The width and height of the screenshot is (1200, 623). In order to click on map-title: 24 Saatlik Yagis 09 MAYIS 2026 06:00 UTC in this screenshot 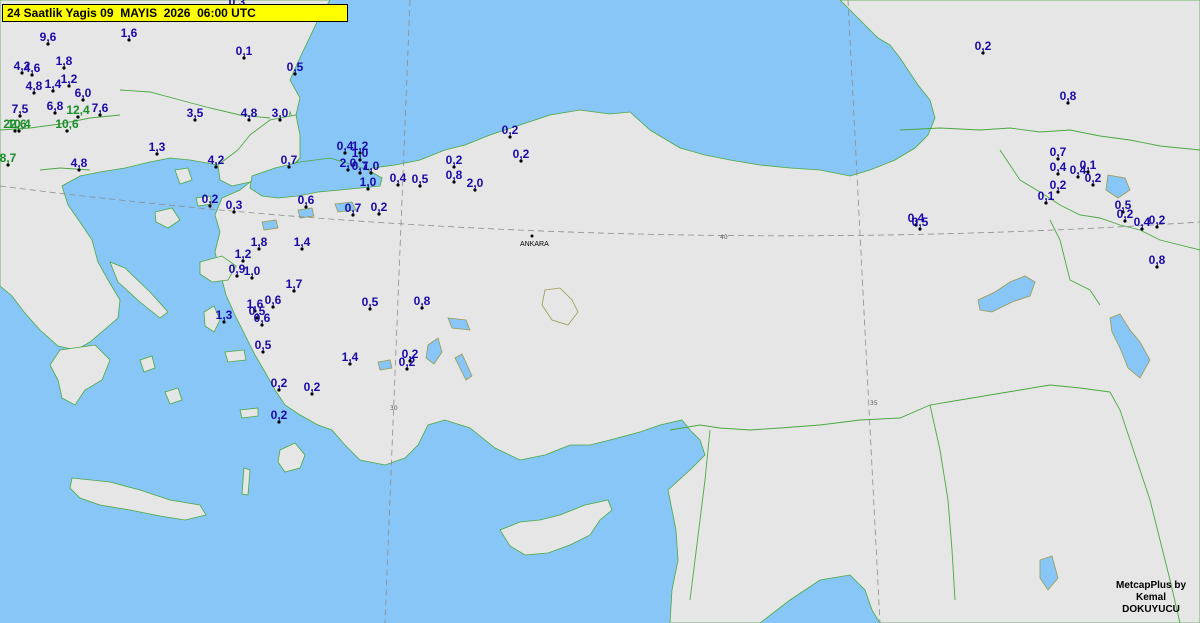, I will do `click(175, 13)`.